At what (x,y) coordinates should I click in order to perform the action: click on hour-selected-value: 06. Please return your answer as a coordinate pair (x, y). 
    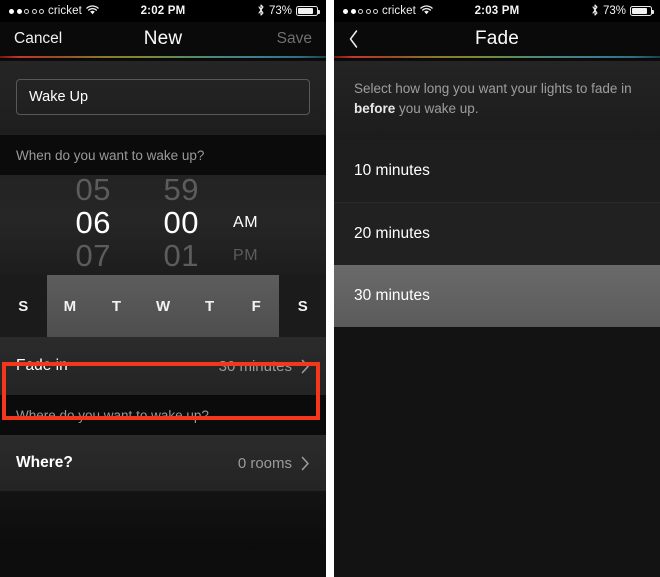
    Looking at the image, I should click on (62, 222).